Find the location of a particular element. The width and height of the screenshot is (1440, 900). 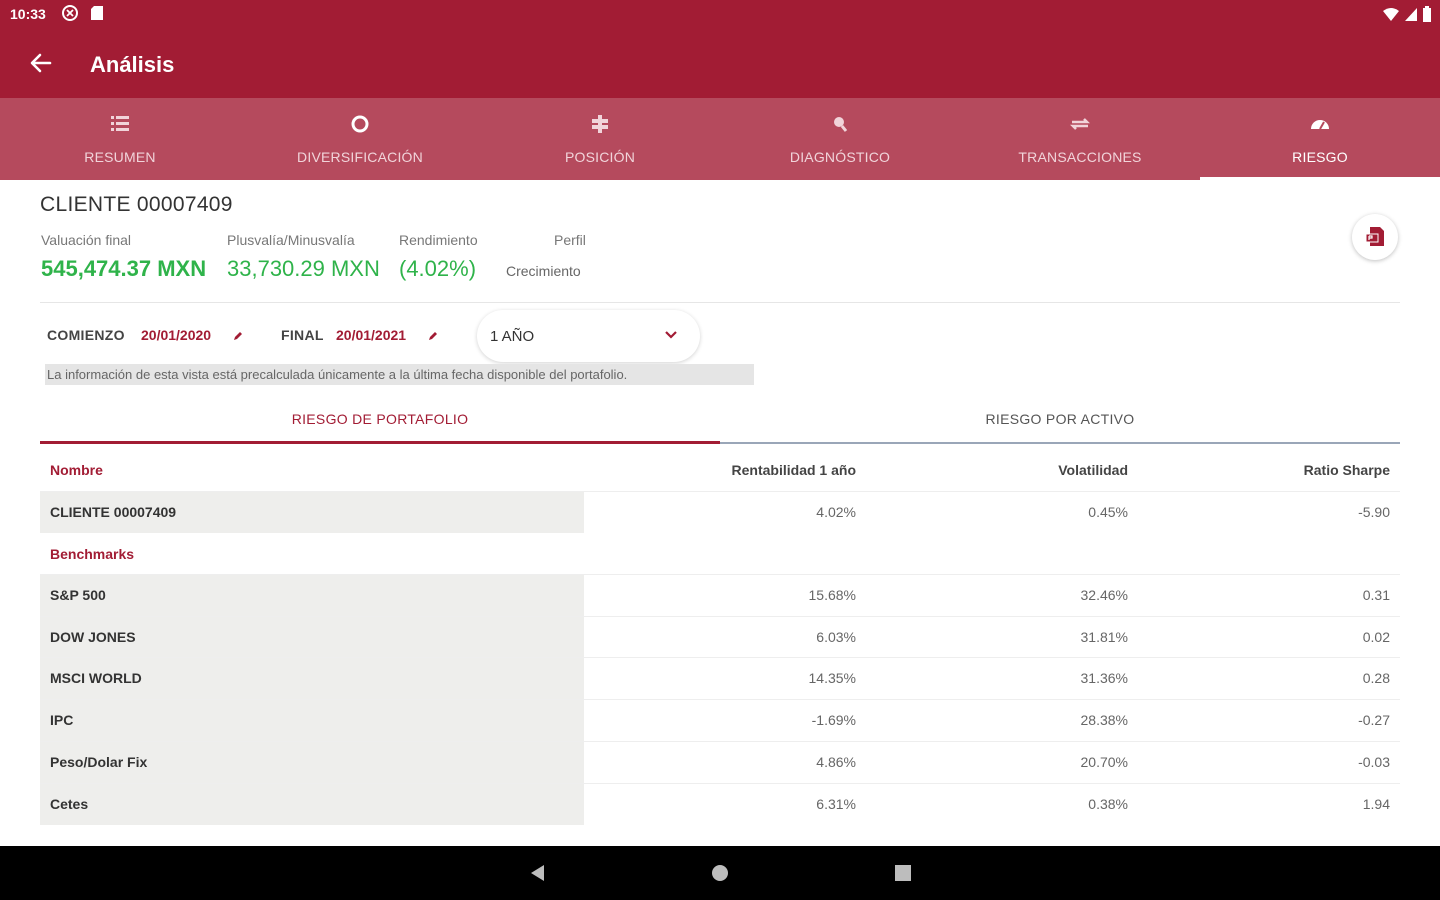

tab-label: TRANSACCIONES is located at coordinates (1080, 157).